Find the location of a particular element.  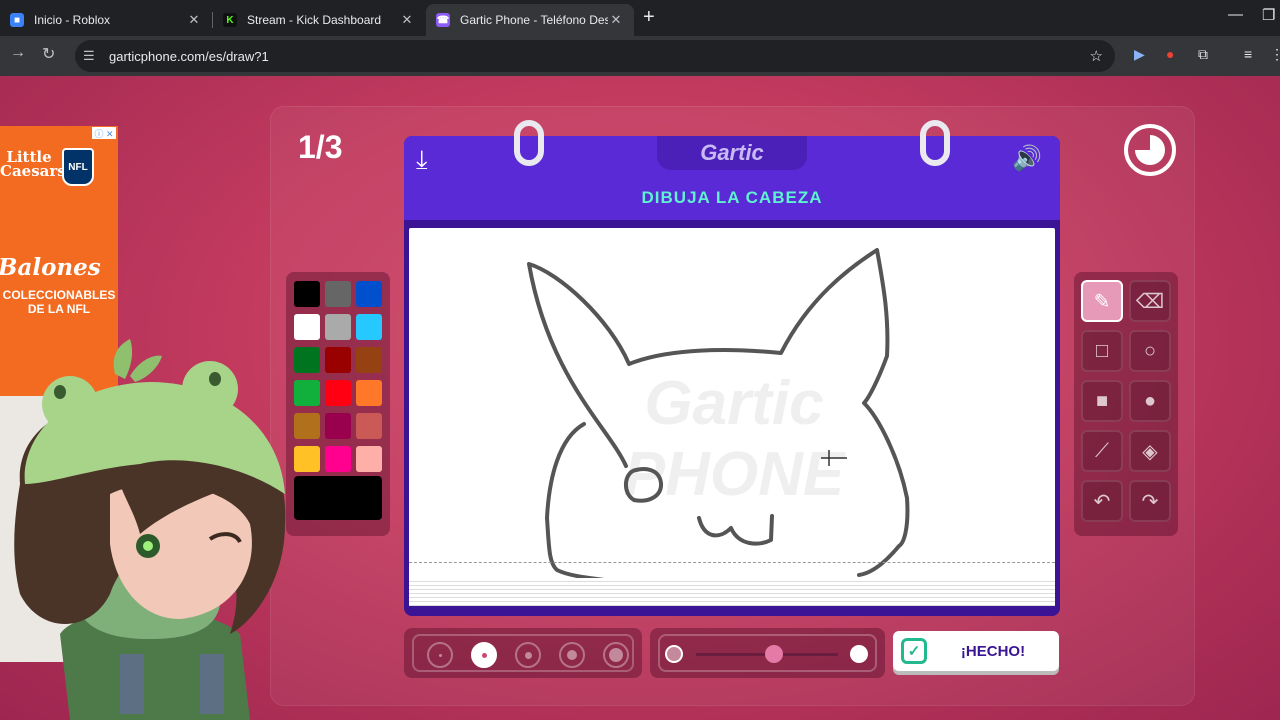

ad-subline: COLECCIONABLES DE LA NFL is located at coordinates (59, 302).